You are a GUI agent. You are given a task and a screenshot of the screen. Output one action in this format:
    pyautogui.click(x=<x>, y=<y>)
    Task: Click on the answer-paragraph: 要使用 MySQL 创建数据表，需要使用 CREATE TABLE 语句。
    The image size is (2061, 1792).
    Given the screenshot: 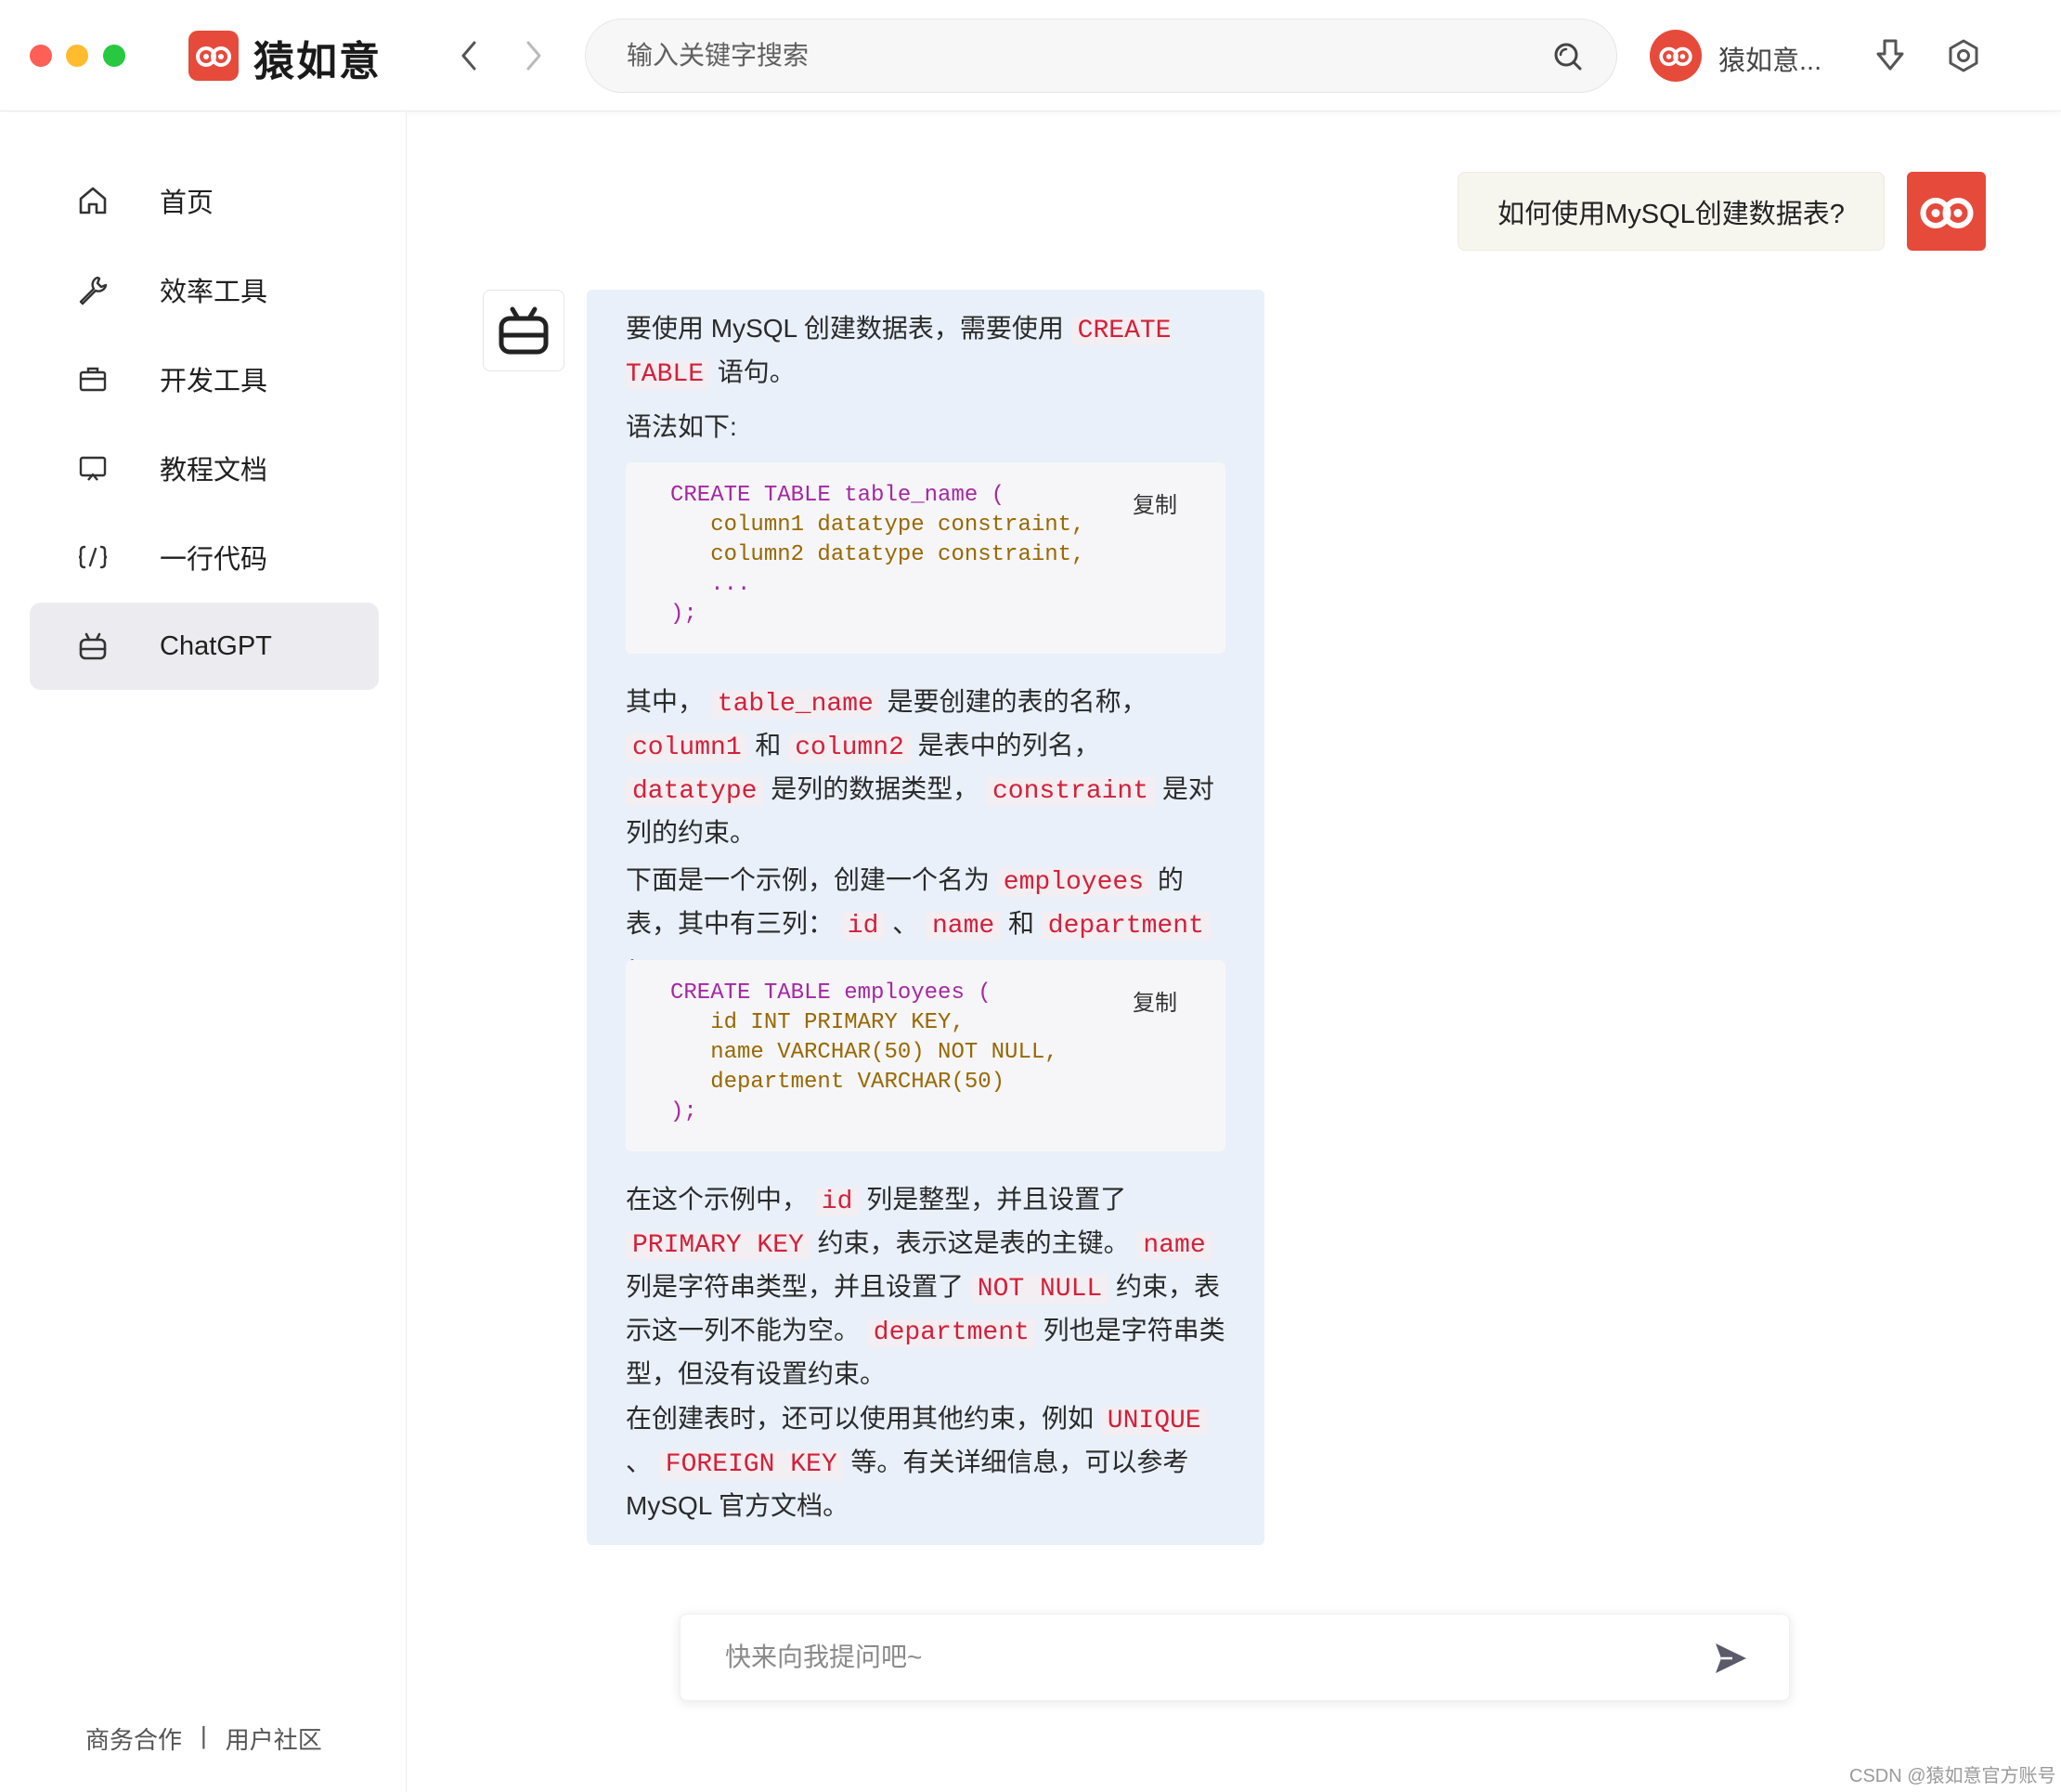 What is the action you would take?
    pyautogui.click(x=927, y=352)
    